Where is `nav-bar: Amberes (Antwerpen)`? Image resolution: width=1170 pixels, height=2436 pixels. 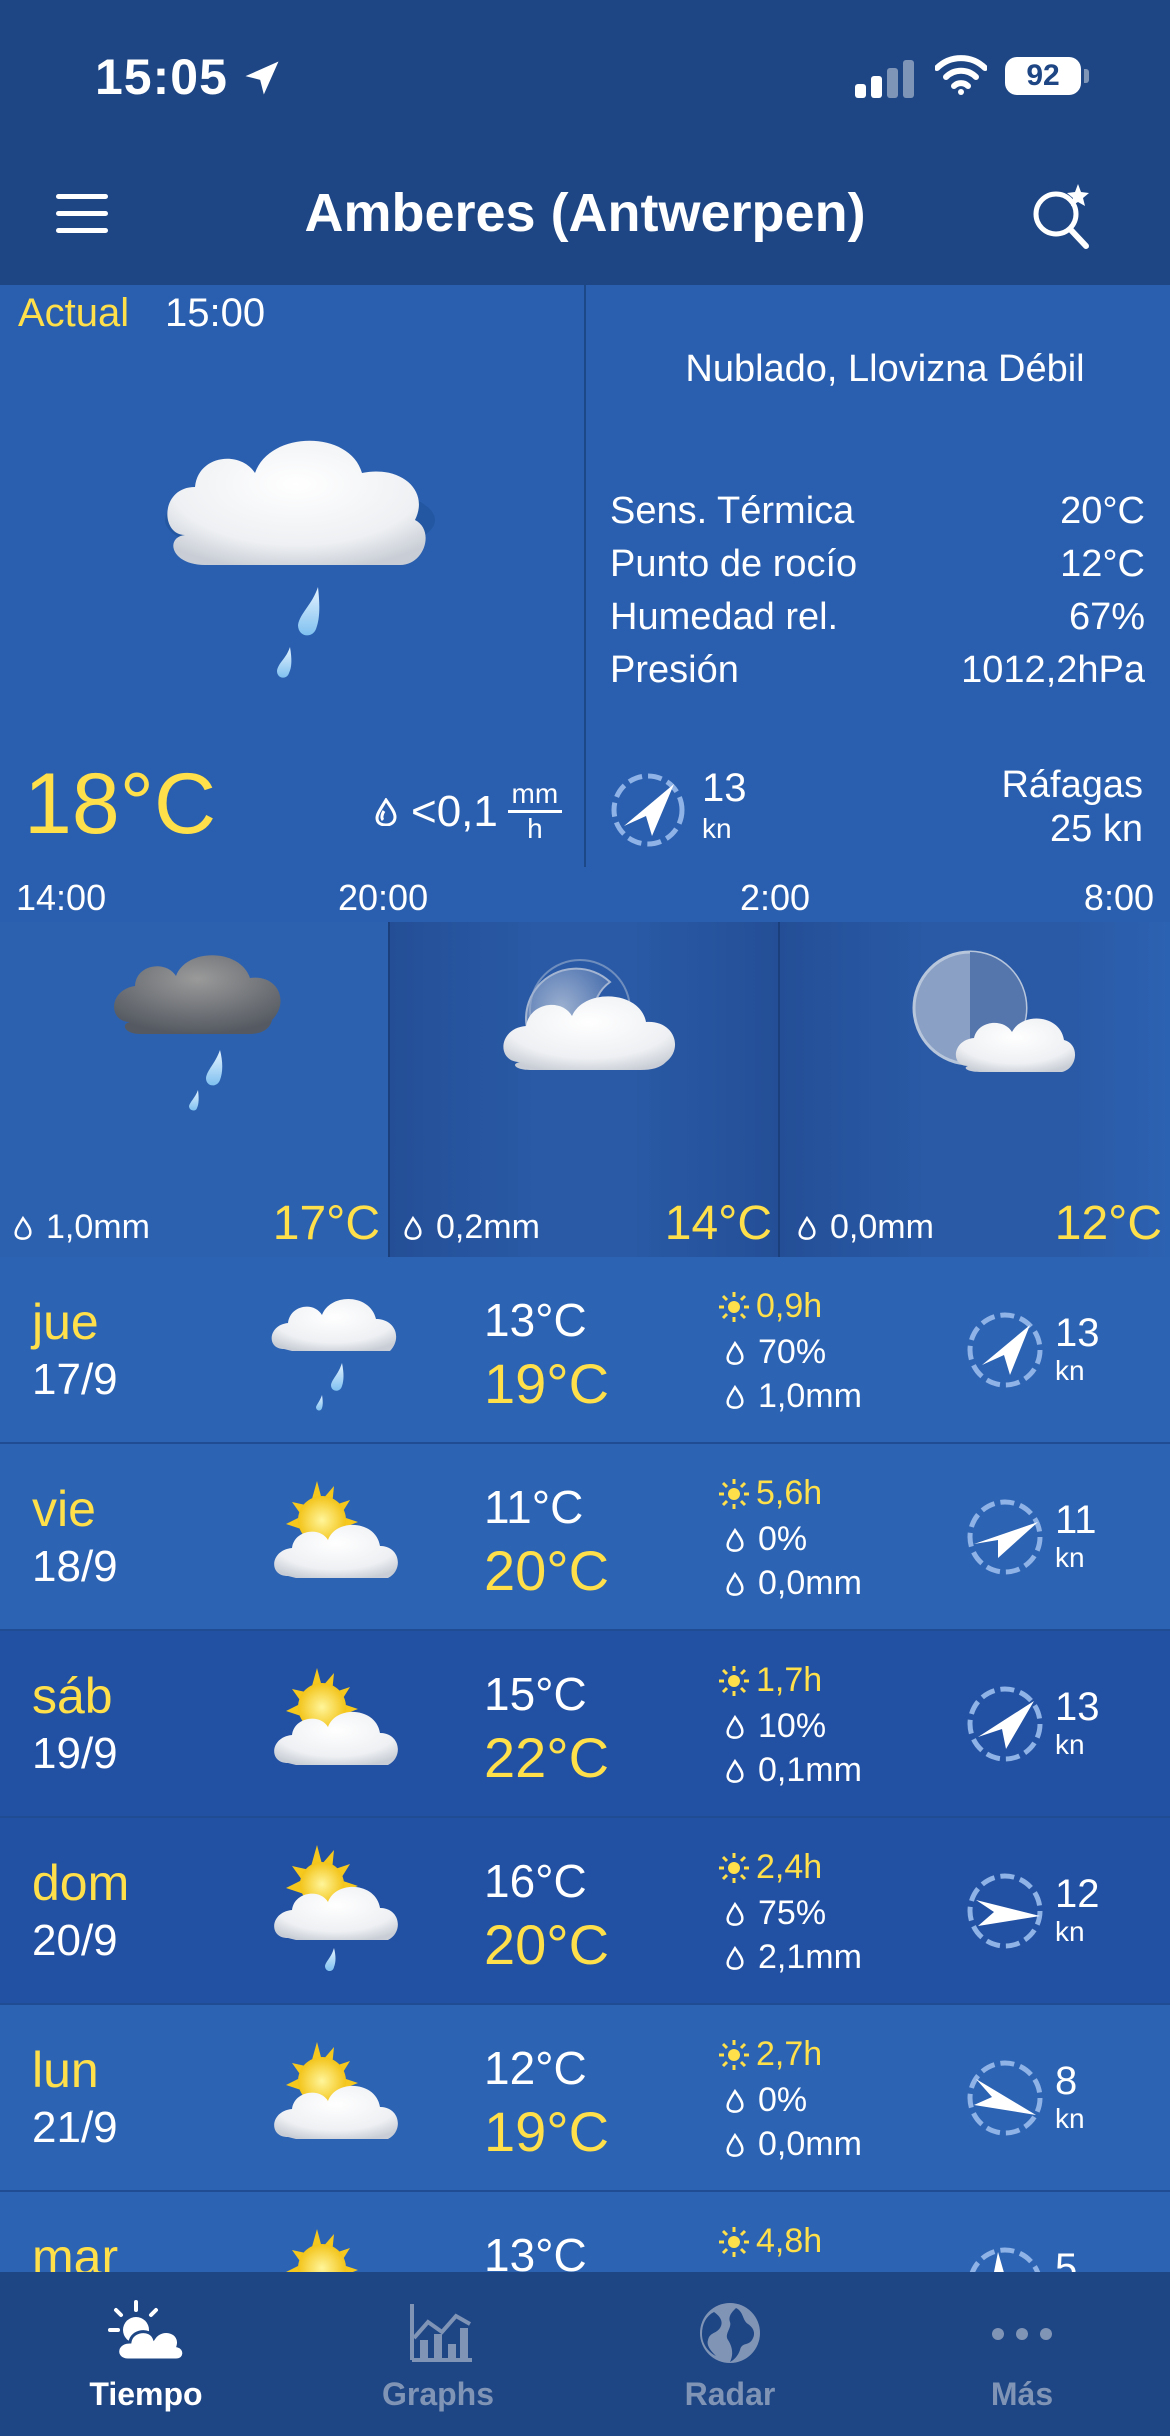
nav-bar: Amberes (Antwerpen) is located at coordinates (585, 217).